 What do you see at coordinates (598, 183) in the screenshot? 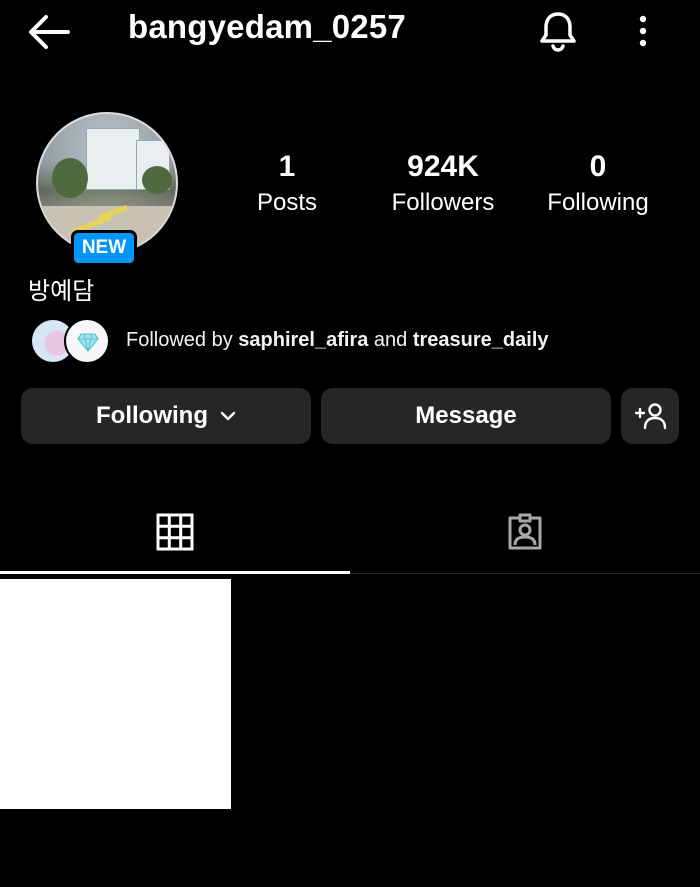
I see `following-stat: 0 Following` at bounding box center [598, 183].